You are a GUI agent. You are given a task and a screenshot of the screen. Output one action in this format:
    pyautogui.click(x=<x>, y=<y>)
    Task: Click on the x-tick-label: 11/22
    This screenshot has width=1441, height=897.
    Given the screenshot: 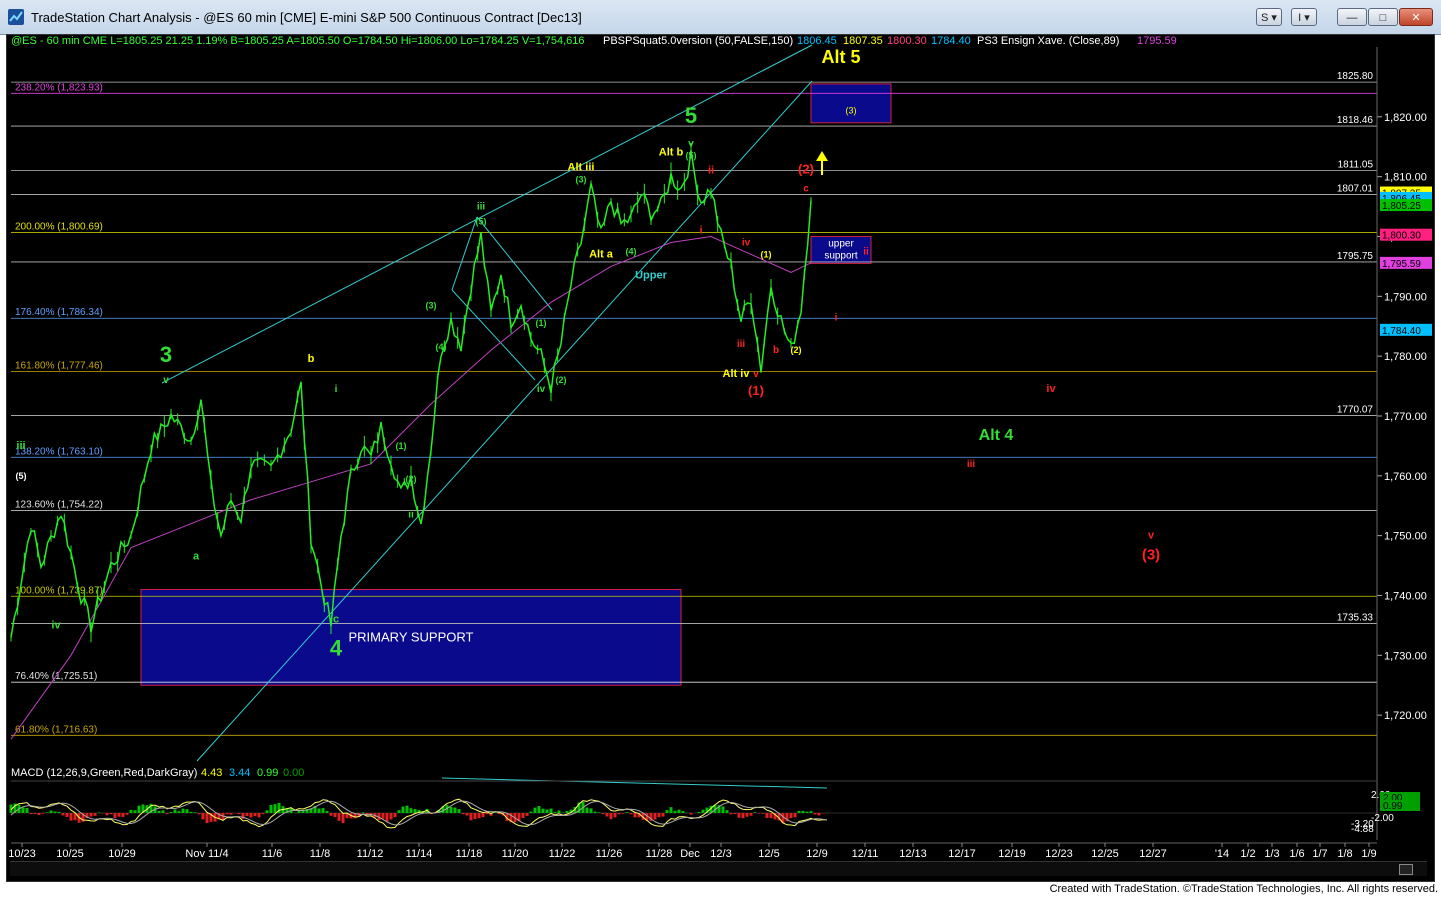 What is the action you would take?
    pyautogui.click(x=562, y=854)
    